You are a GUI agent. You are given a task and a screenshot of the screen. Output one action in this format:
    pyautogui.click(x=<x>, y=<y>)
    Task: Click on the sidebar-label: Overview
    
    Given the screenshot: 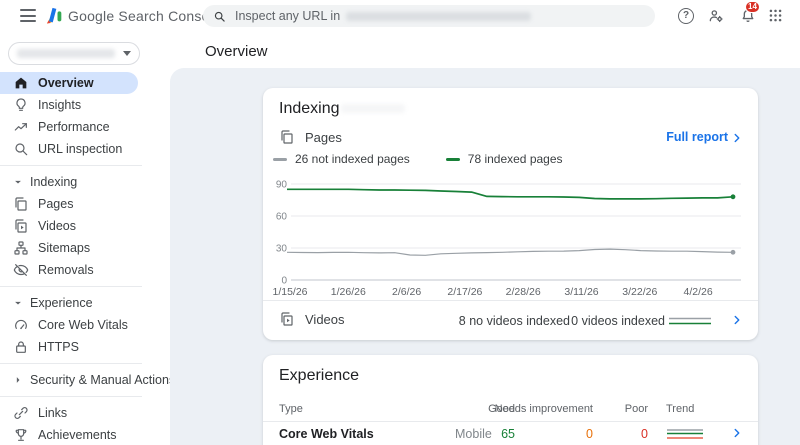 What is the action you would take?
    pyautogui.click(x=66, y=83)
    